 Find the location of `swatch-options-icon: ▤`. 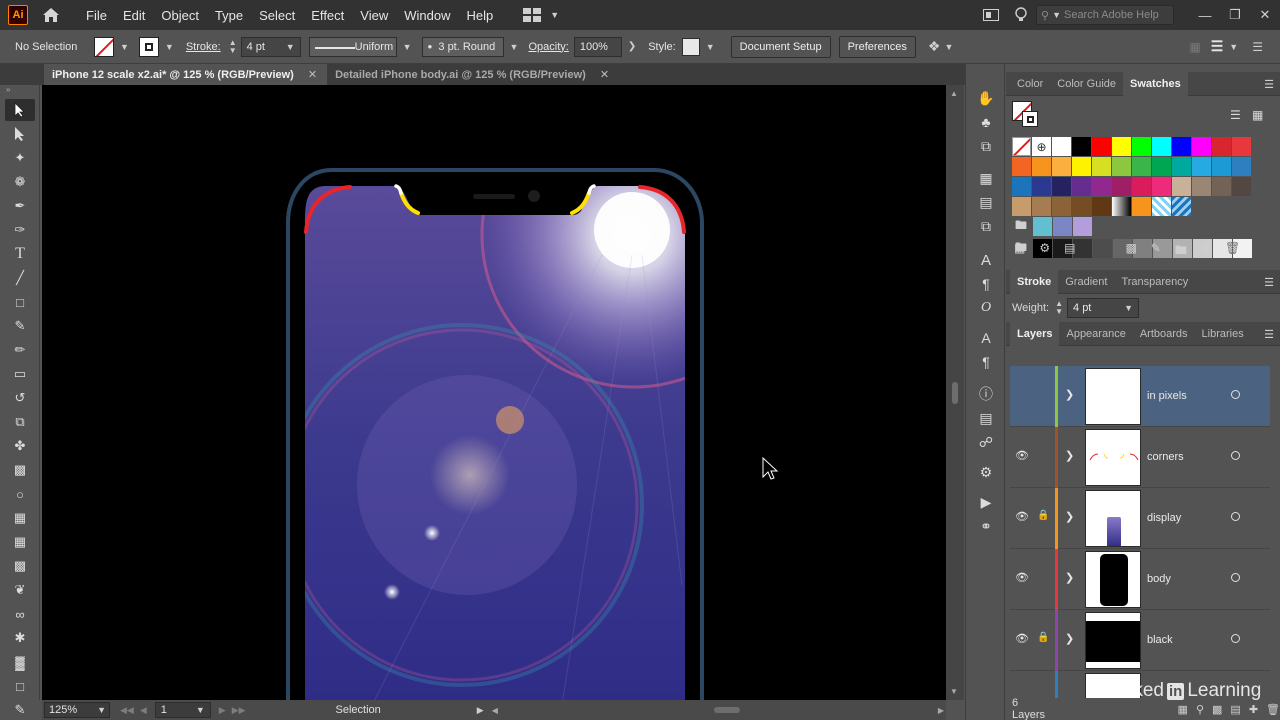

swatch-options-icon: ▤ is located at coordinates (1069, 251).